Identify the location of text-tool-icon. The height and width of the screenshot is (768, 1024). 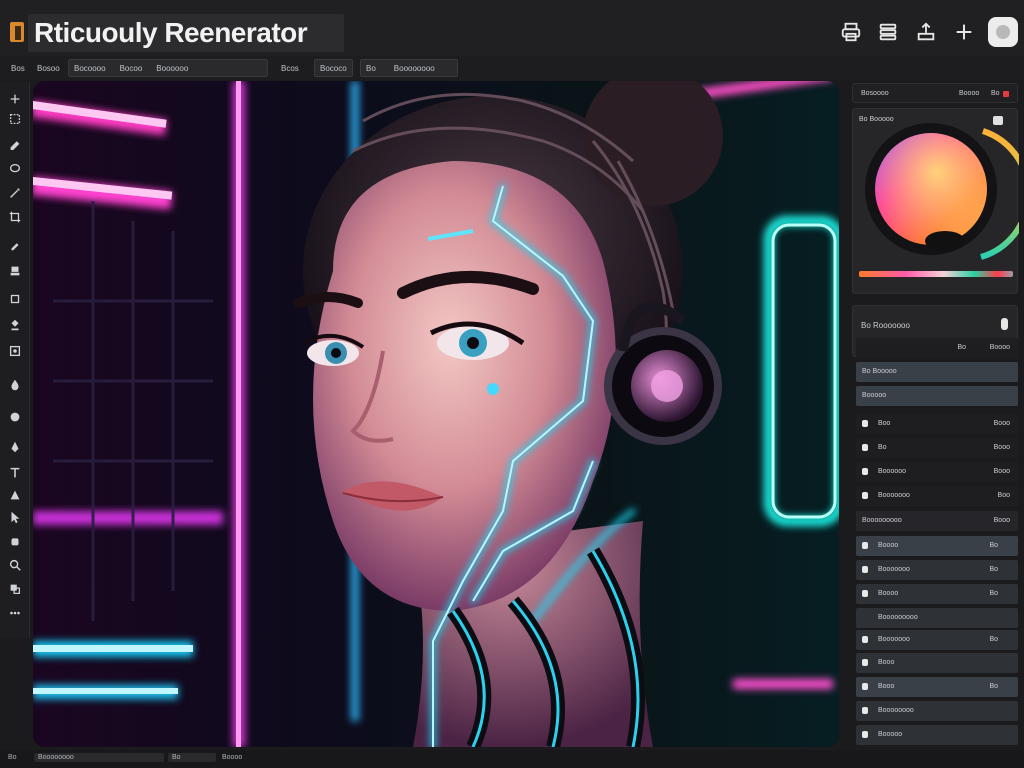
(15, 473).